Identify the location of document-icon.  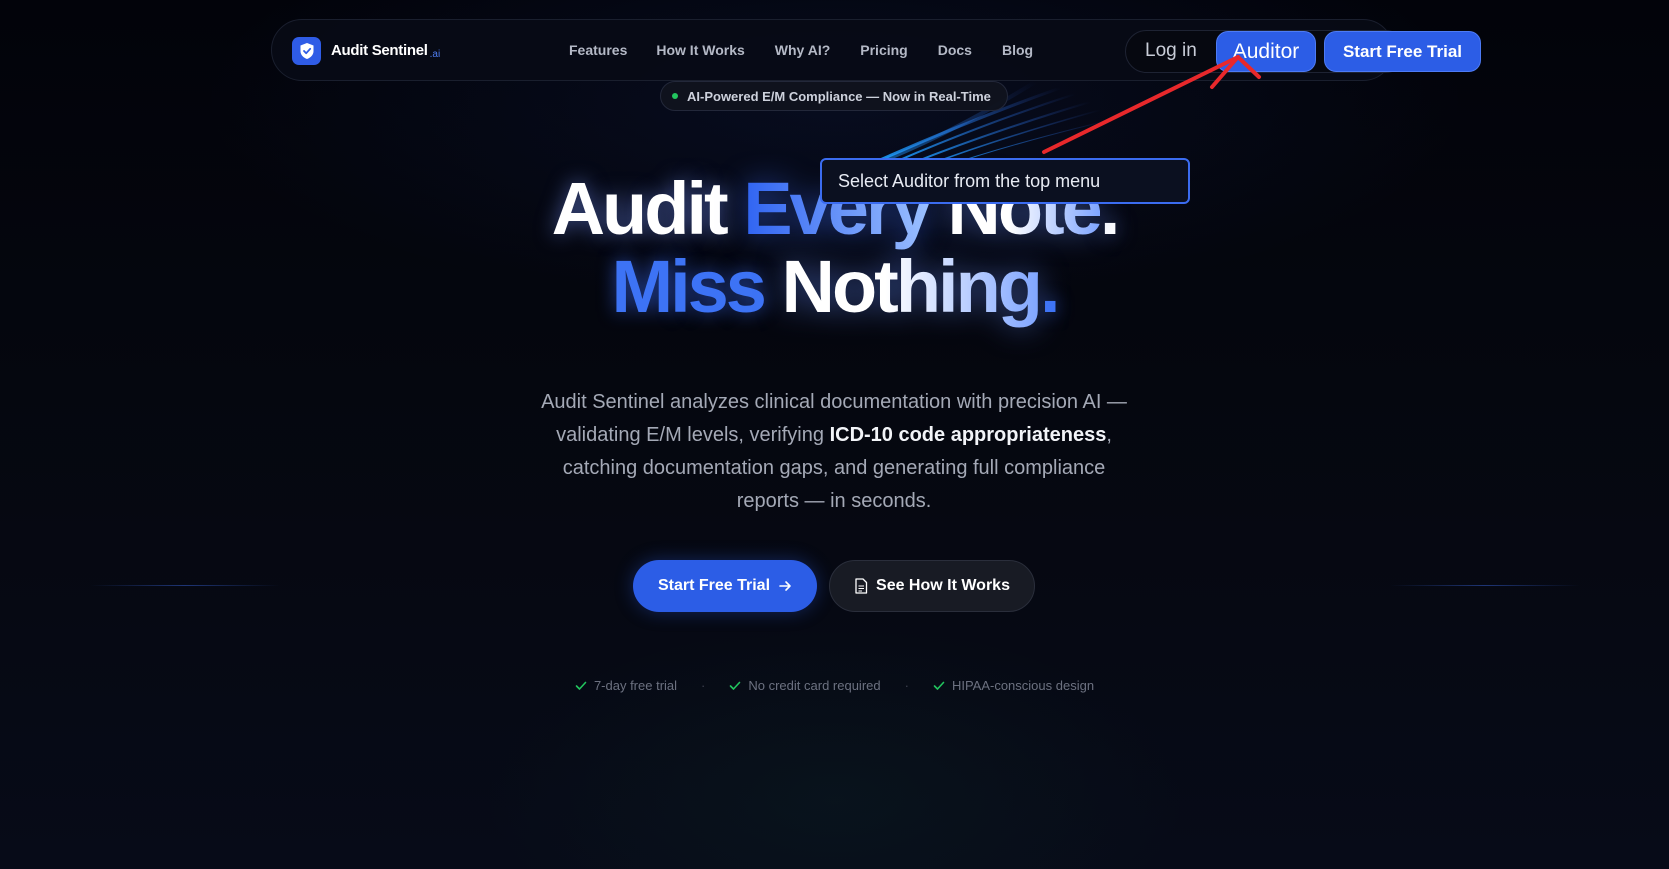
(861, 586).